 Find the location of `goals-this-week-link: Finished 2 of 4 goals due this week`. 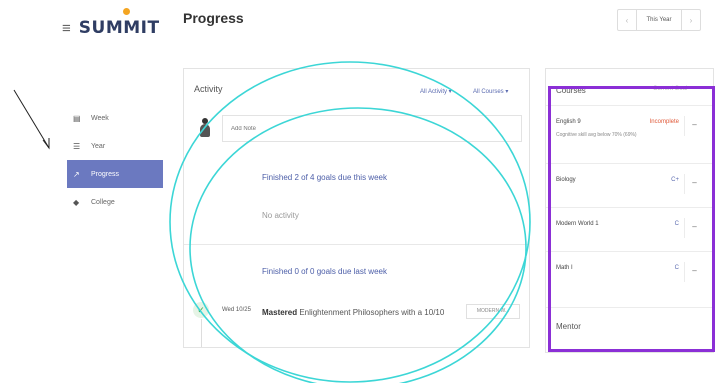

goals-this-week-link: Finished 2 of 4 goals due this week is located at coordinates (324, 177).